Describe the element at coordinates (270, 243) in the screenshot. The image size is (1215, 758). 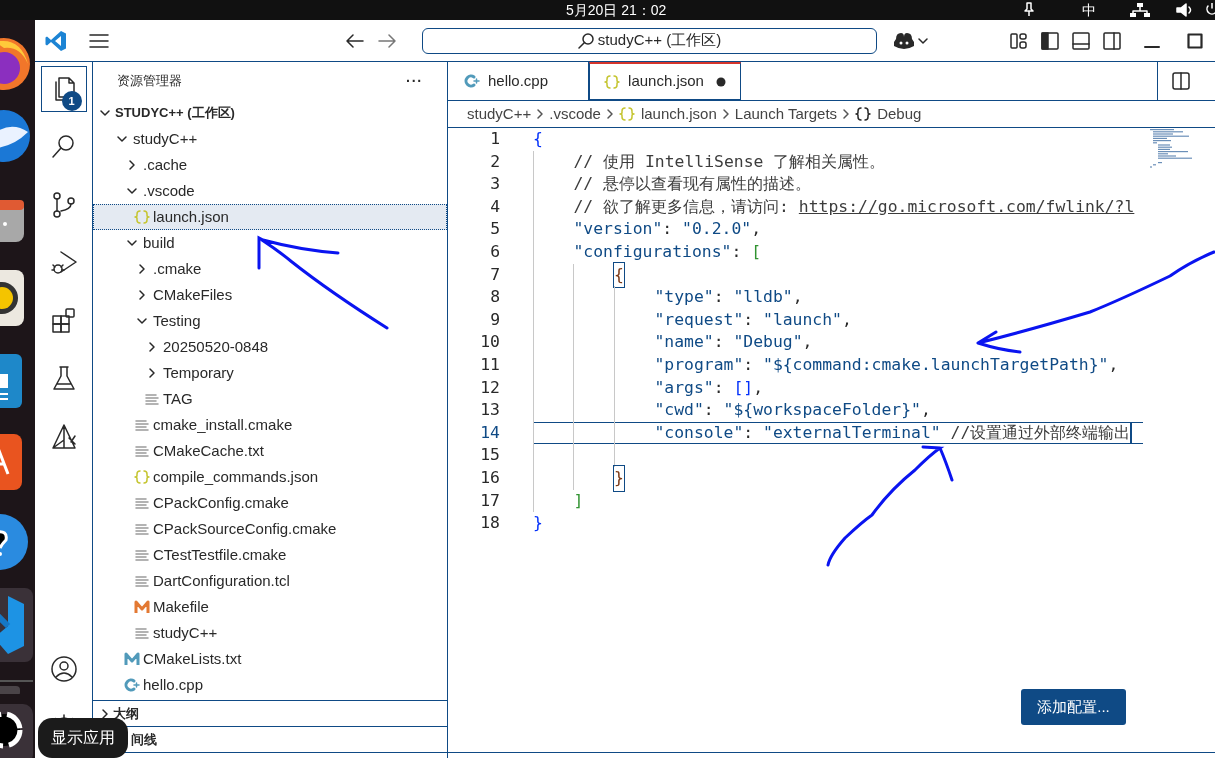
I see `tree-item: build` at that location.